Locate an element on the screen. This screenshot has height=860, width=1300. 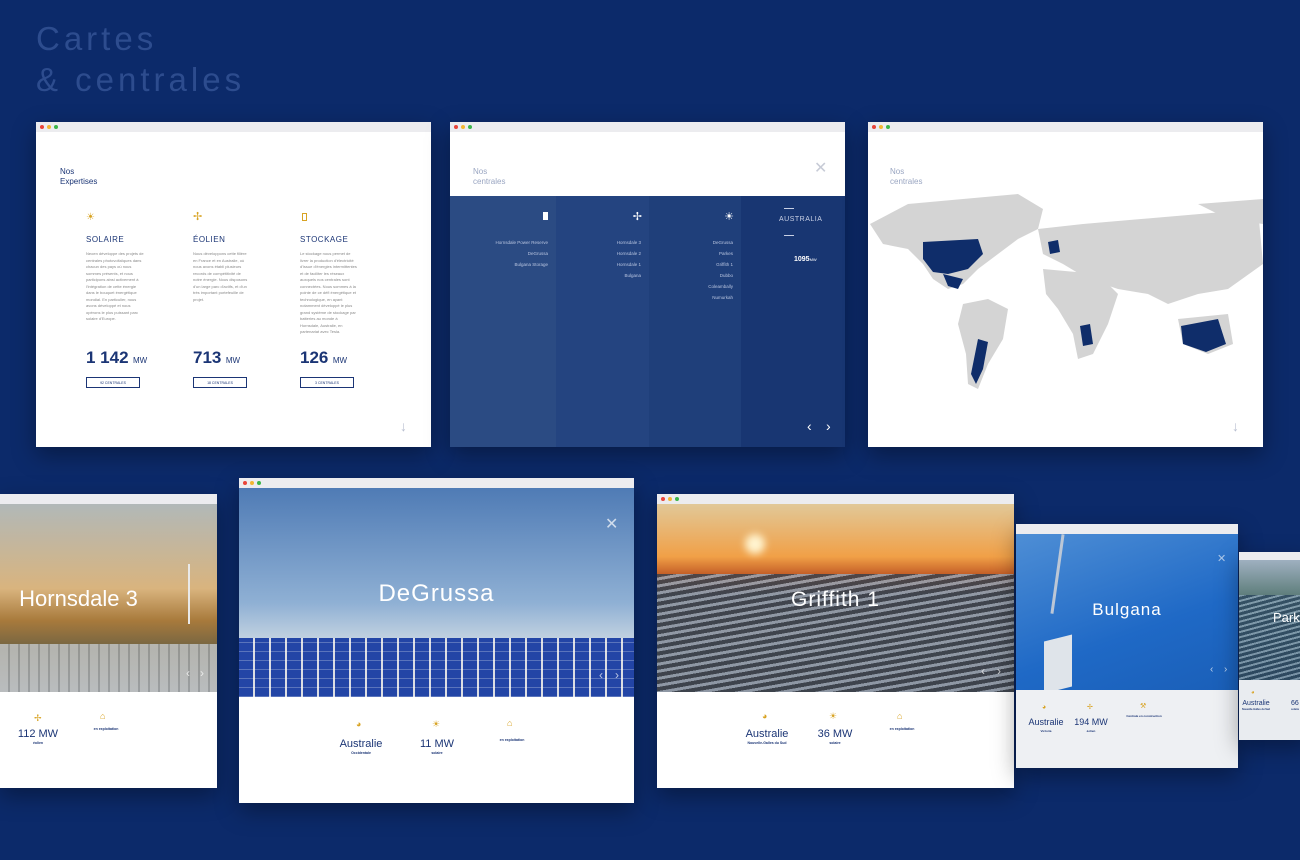
list-item: Dubbo is located at coordinates (720, 275).